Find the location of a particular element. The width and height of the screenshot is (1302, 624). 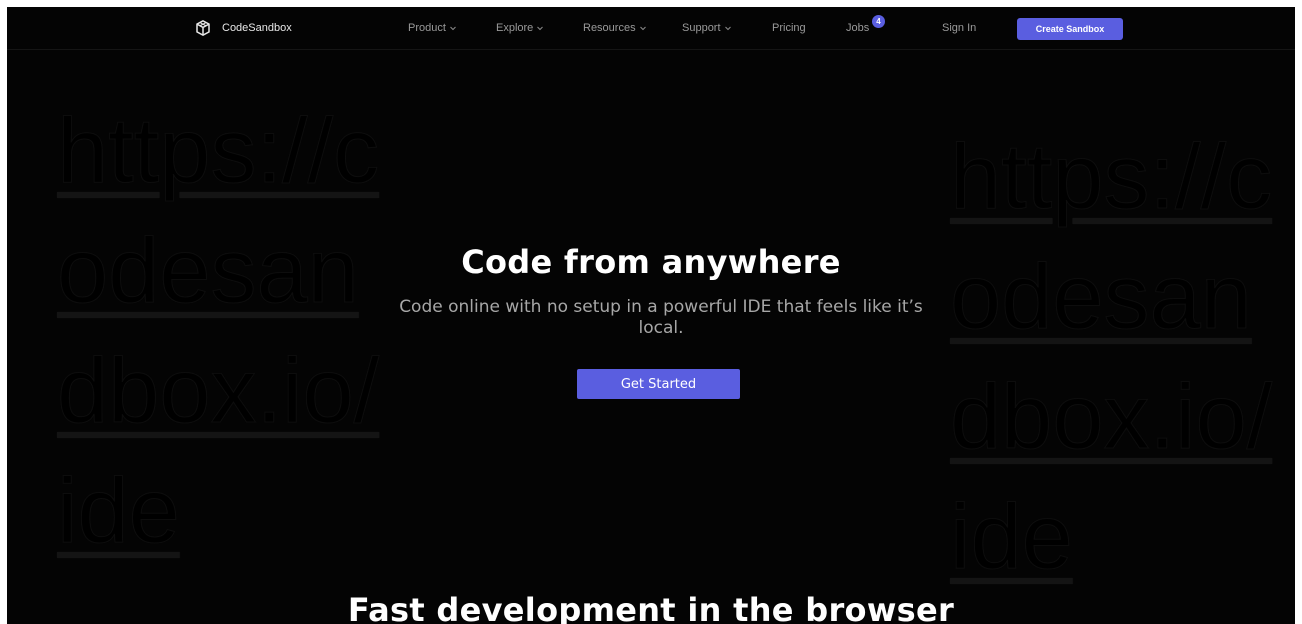

hero-title: Code from anywhere is located at coordinates (651, 262).